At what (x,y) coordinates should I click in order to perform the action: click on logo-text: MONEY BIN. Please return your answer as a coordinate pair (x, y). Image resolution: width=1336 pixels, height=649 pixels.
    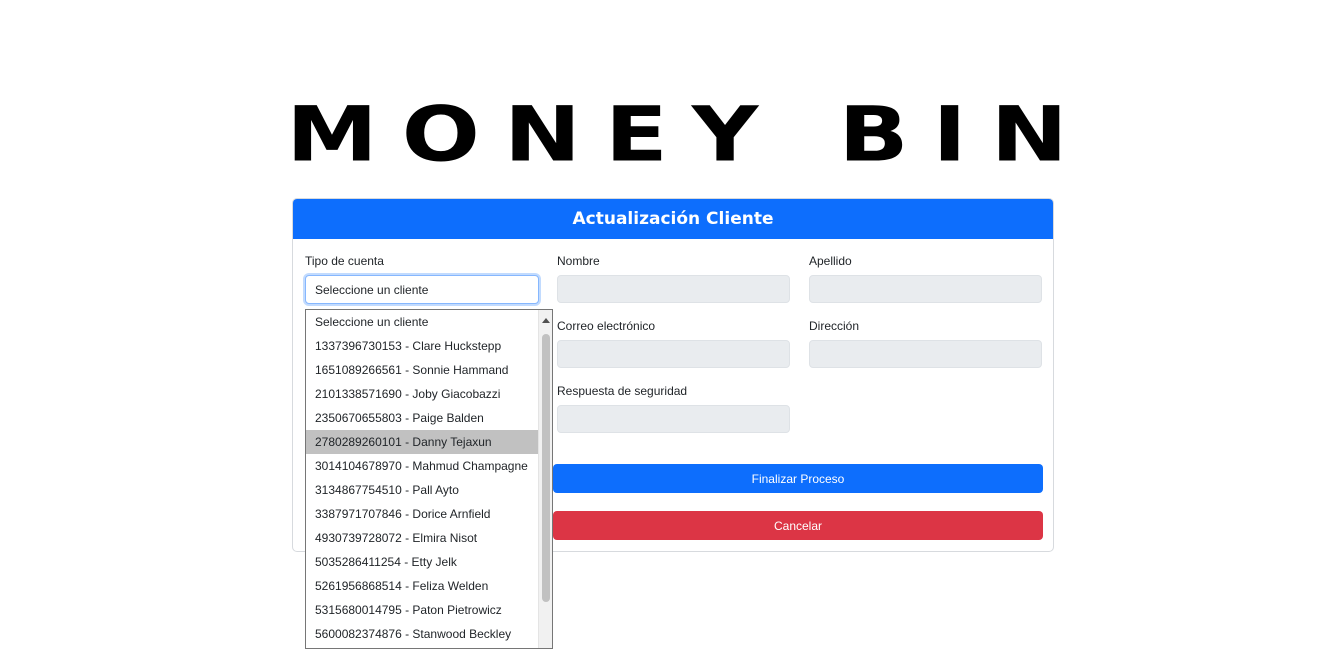
    Looking at the image, I should click on (689, 134).